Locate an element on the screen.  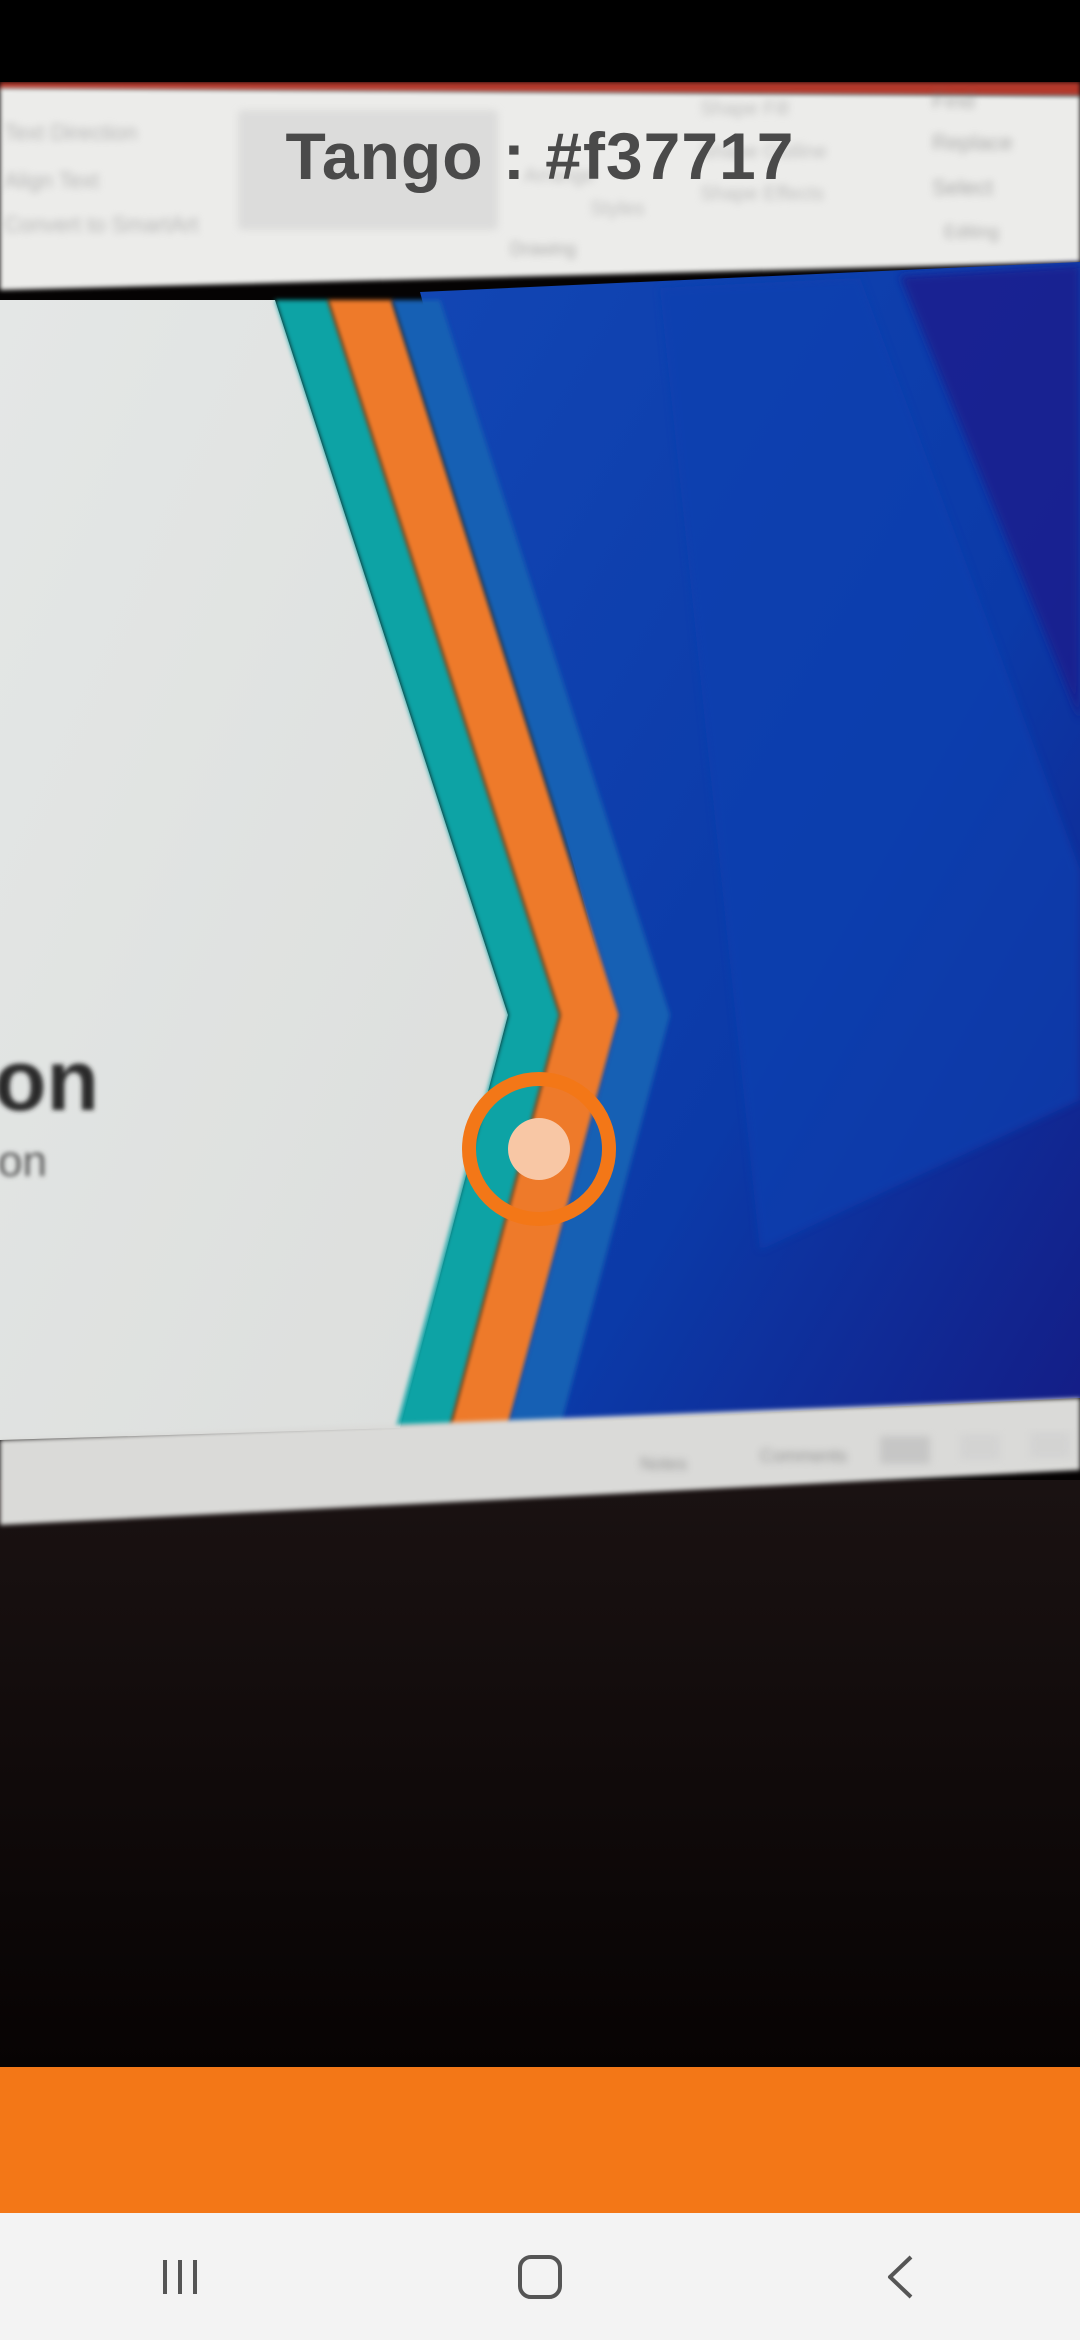
status-notes: Notes is located at coordinates (663, 1464).